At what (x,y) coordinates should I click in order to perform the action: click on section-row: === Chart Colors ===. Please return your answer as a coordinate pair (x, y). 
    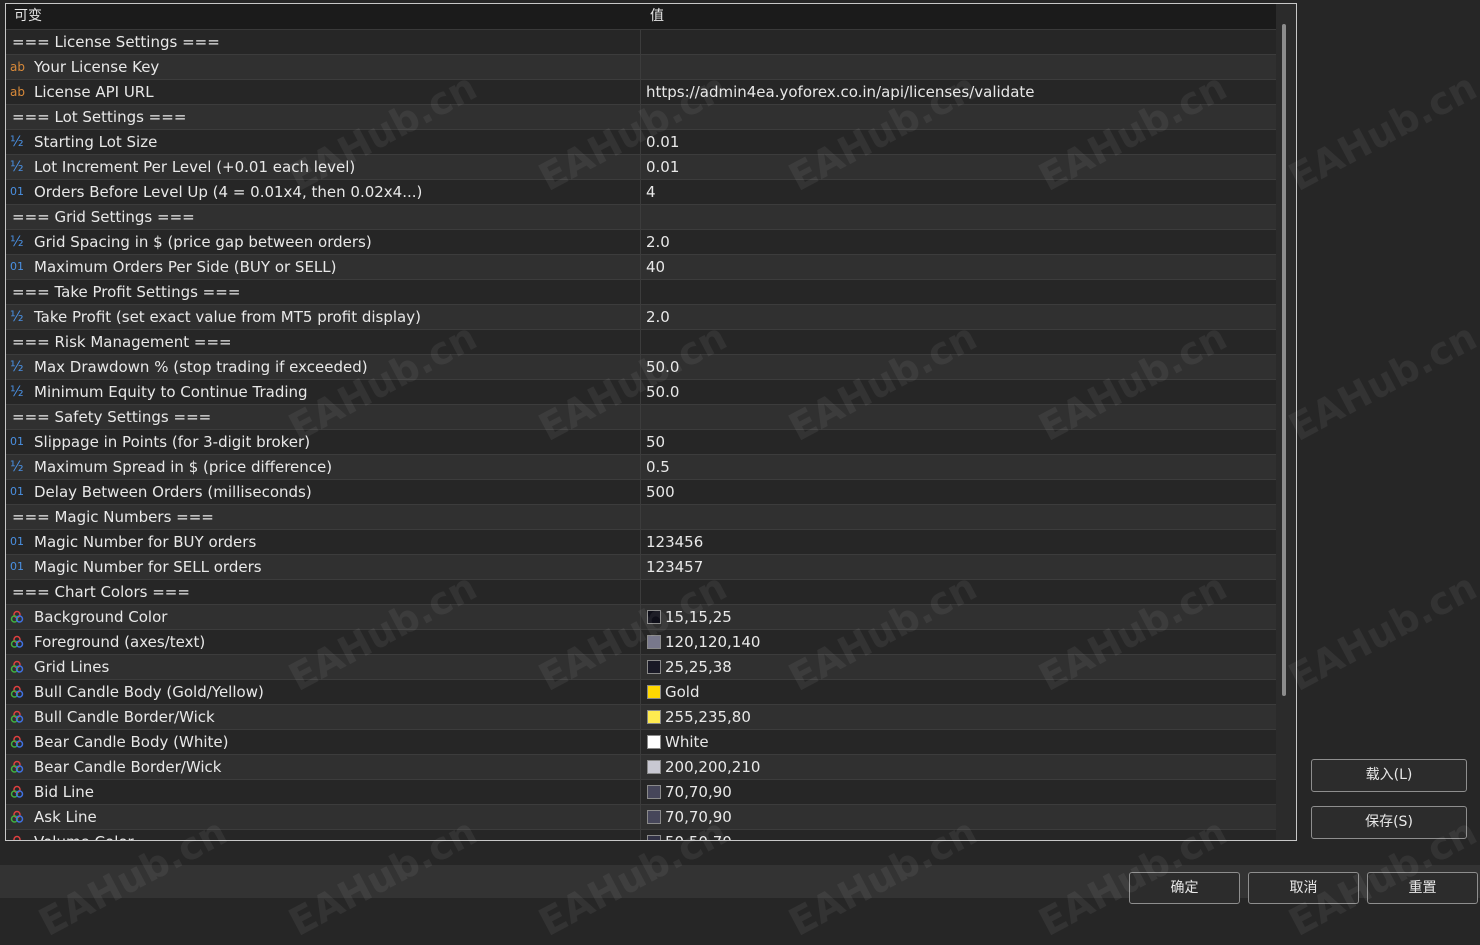
    Looking at the image, I should click on (641, 592).